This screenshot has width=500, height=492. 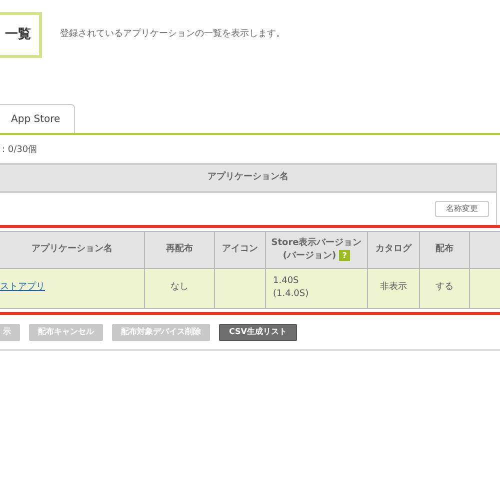 I want to click on table-cell-text: する, so click(x=445, y=287).